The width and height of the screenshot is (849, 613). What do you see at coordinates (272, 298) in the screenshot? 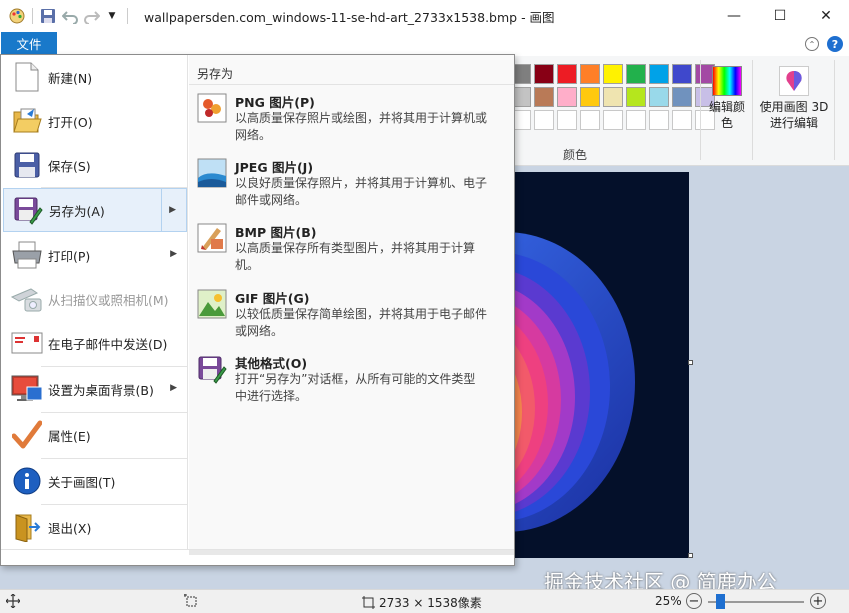
I see `format-name: GIF 图片(G)` at bounding box center [272, 298].